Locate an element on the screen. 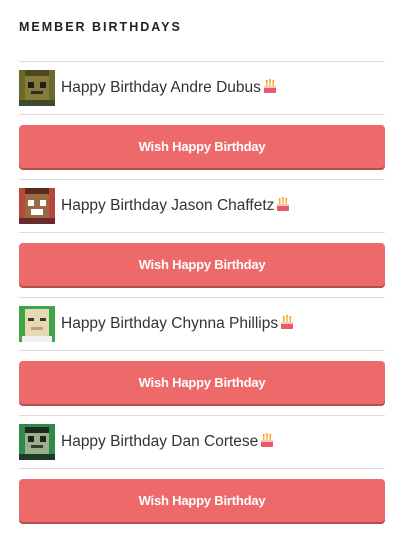  birthday-message: Happy Birthday Andre Dubus is located at coordinates (169, 88).